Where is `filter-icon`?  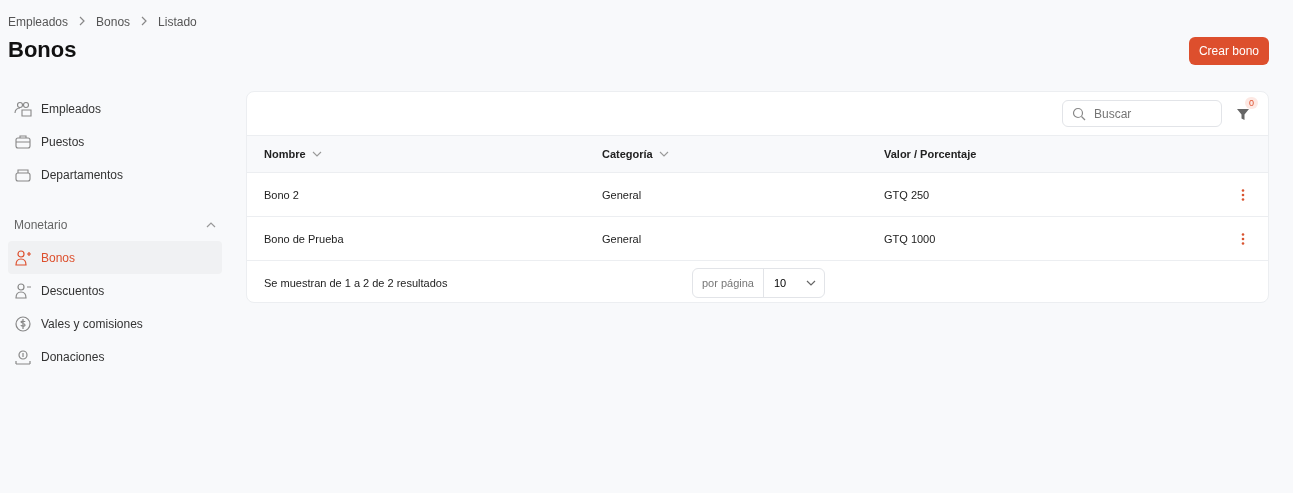
filter-icon is located at coordinates (1243, 113).